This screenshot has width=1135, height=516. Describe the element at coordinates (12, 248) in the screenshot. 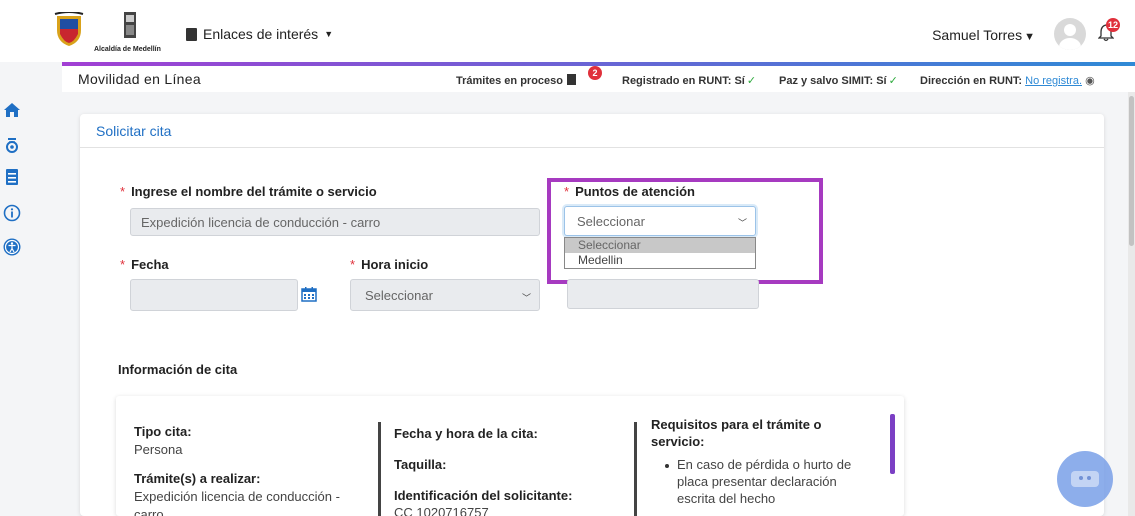

I see `accessibility-icon` at that location.